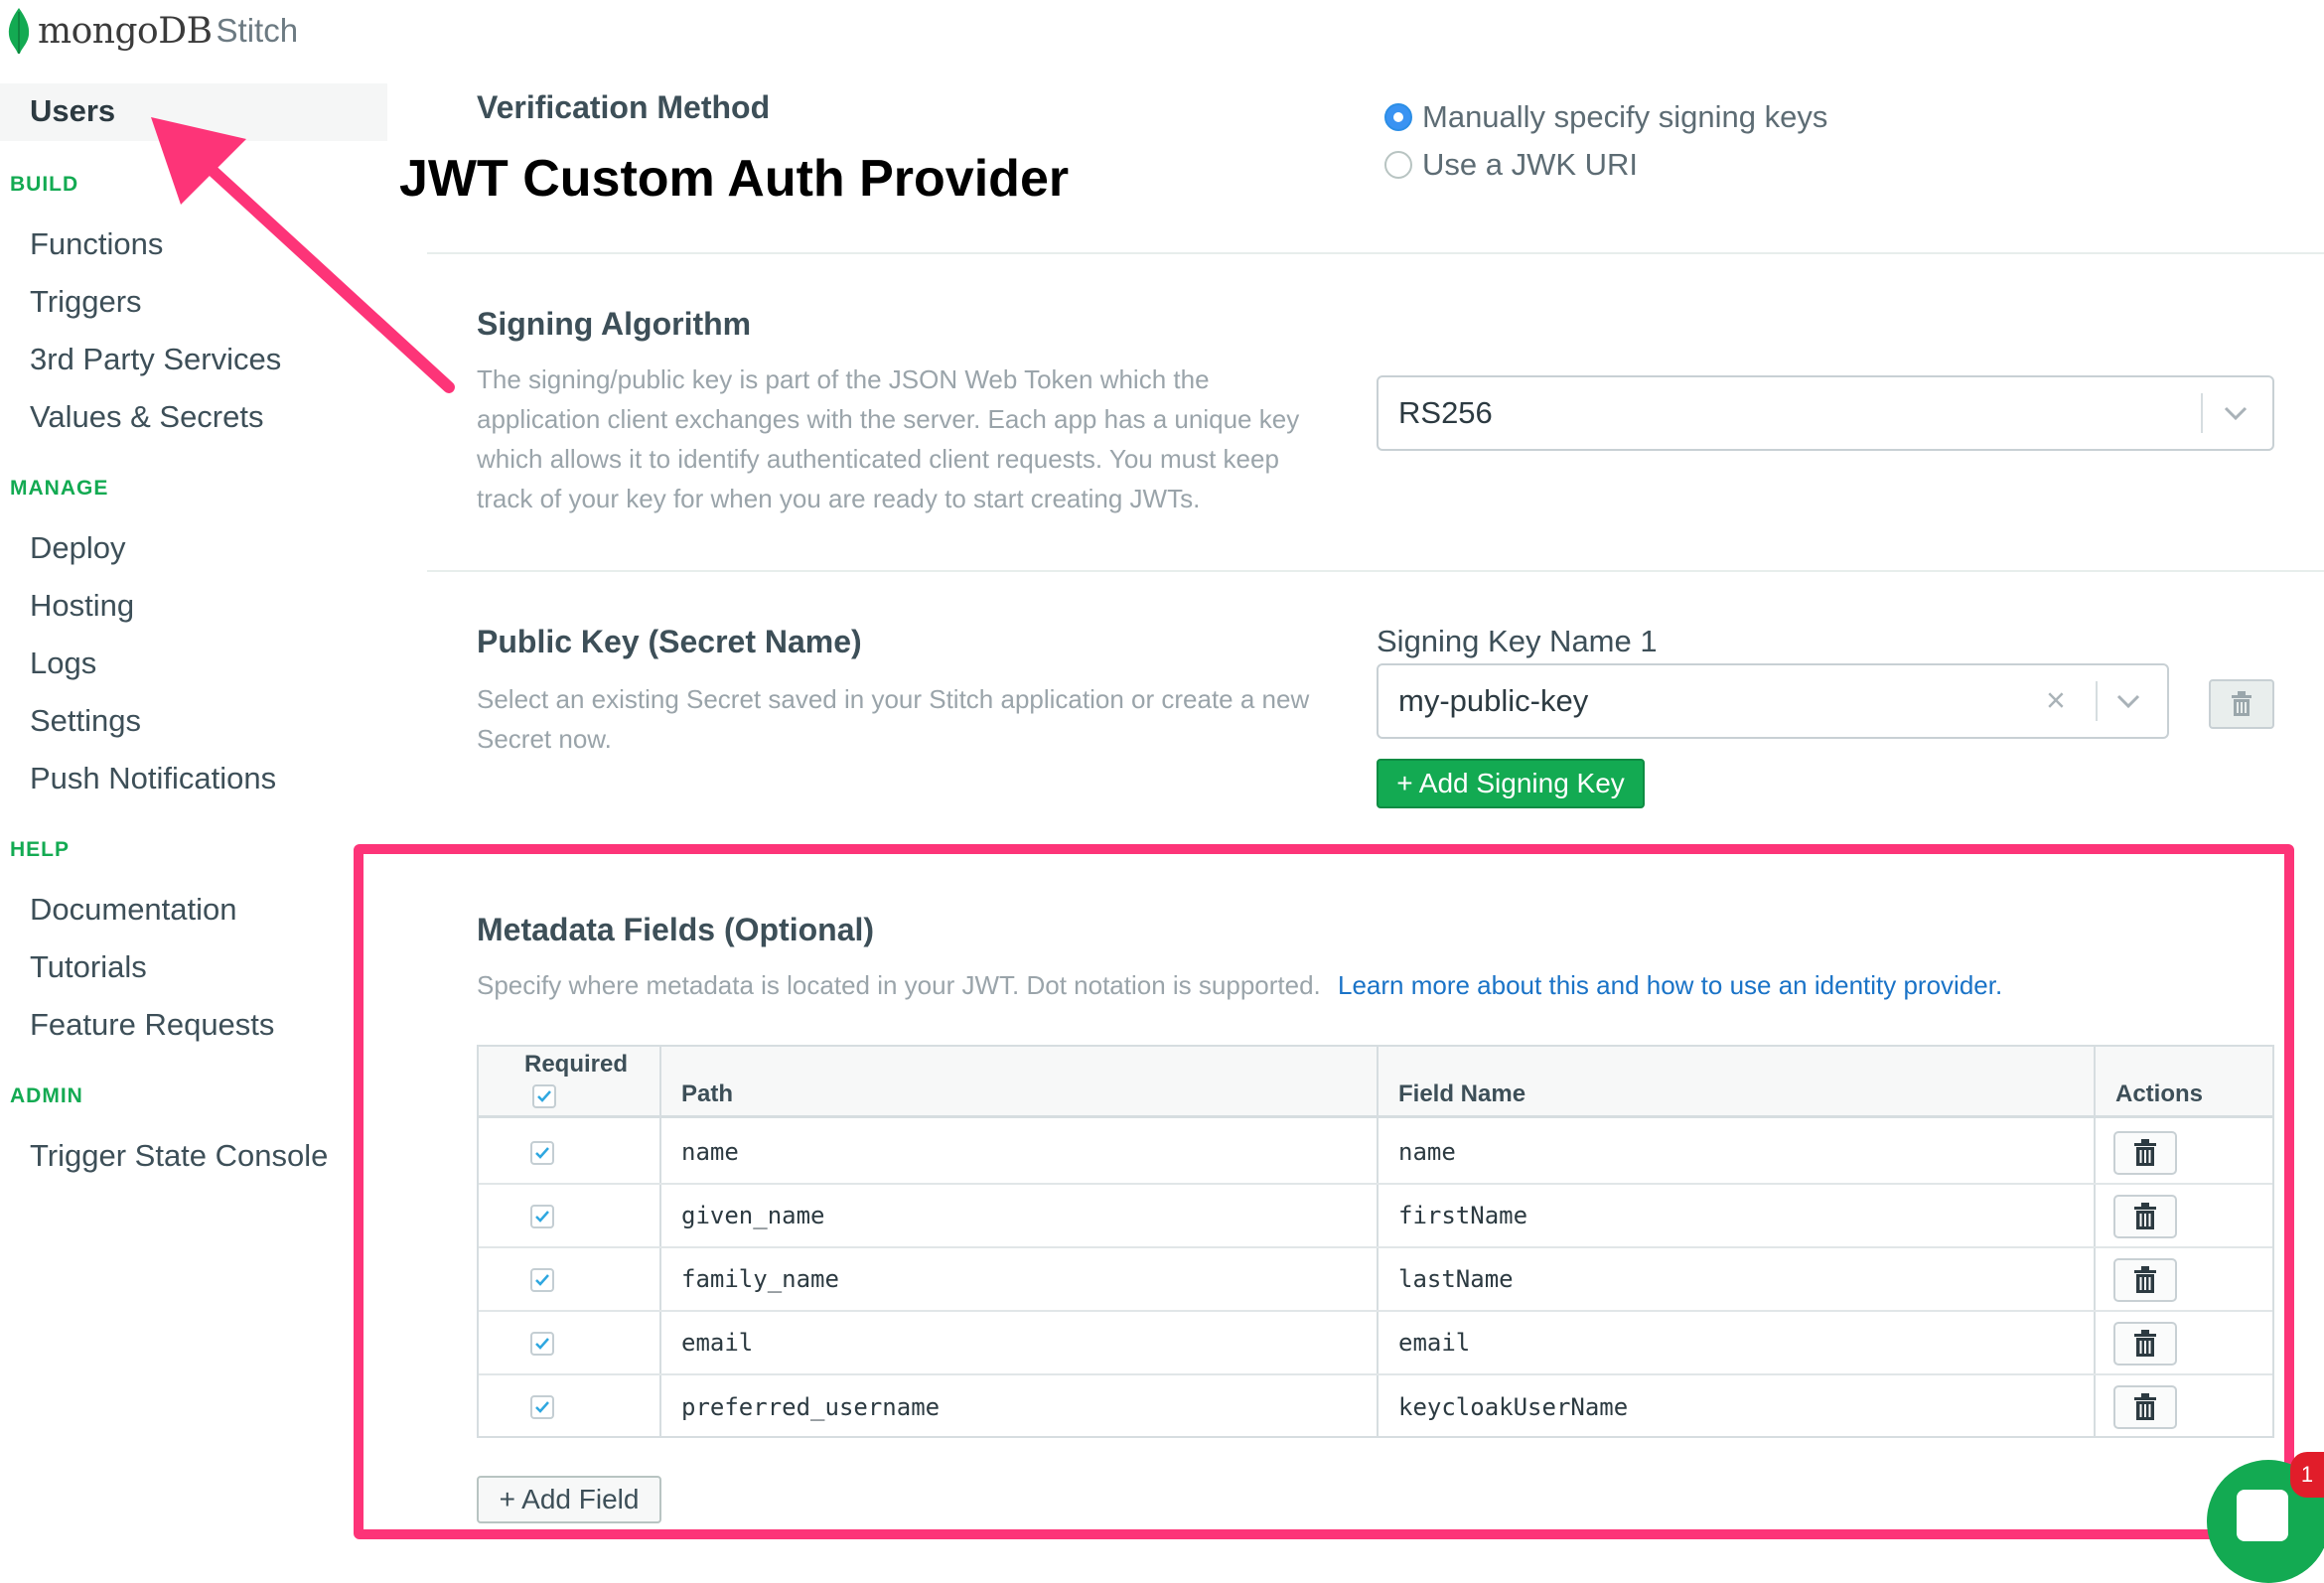  Describe the element at coordinates (85, 721) in the screenshot. I see `sidebar-item-settings: Settings` at that location.